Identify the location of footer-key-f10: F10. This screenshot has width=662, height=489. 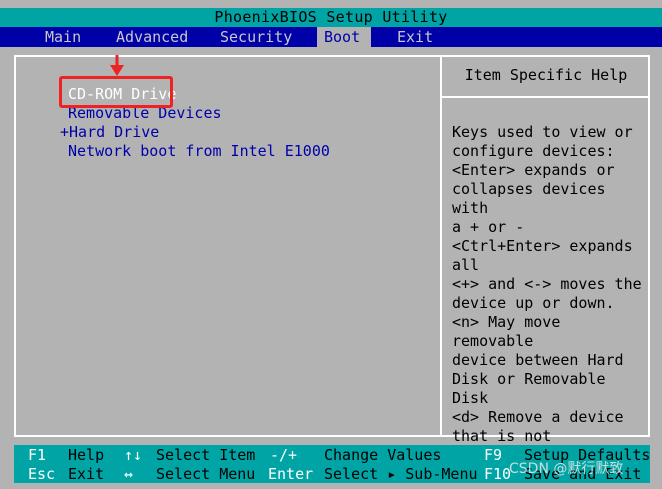
(498, 474).